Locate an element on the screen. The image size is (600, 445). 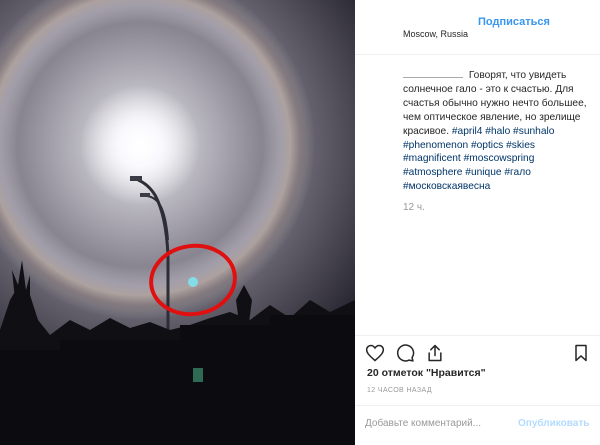
actions-divider is located at coordinates (477, 335).